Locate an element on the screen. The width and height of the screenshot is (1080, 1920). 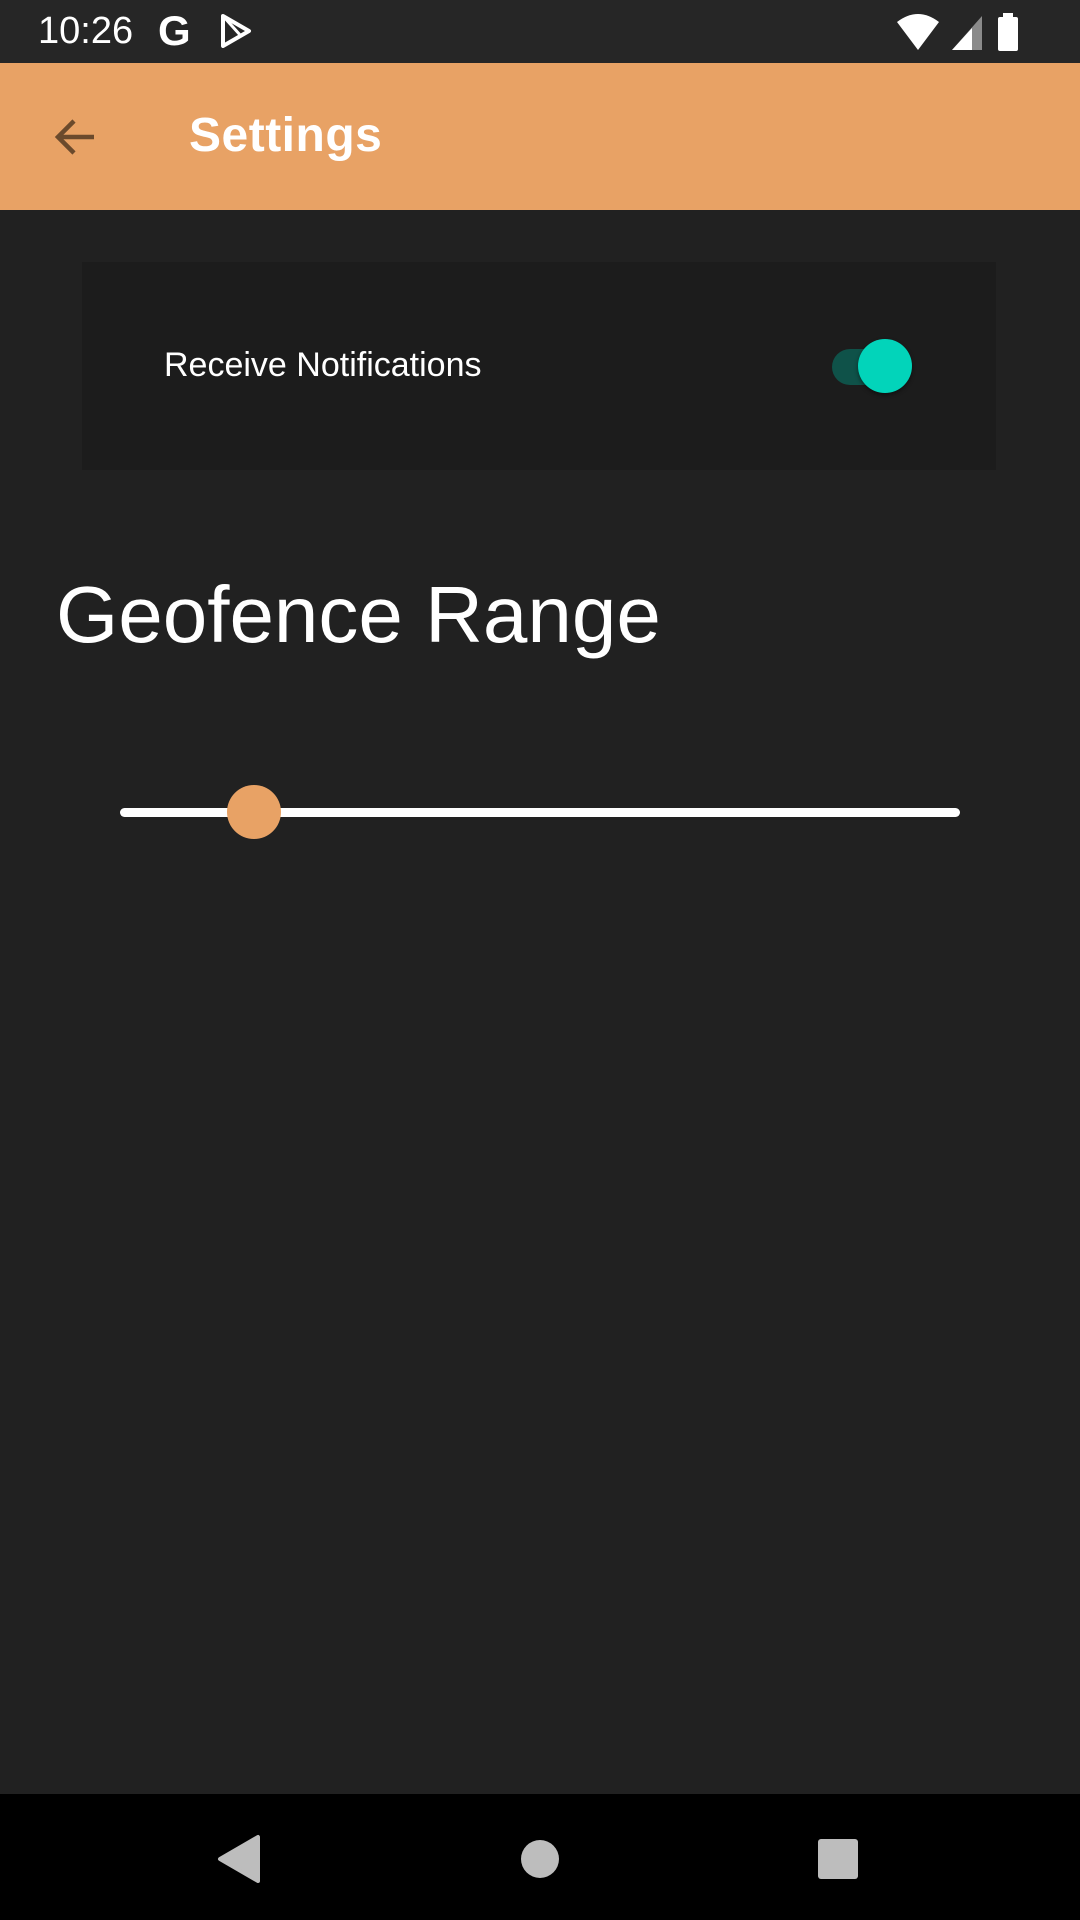
slider-thumb is located at coordinates (254, 812).